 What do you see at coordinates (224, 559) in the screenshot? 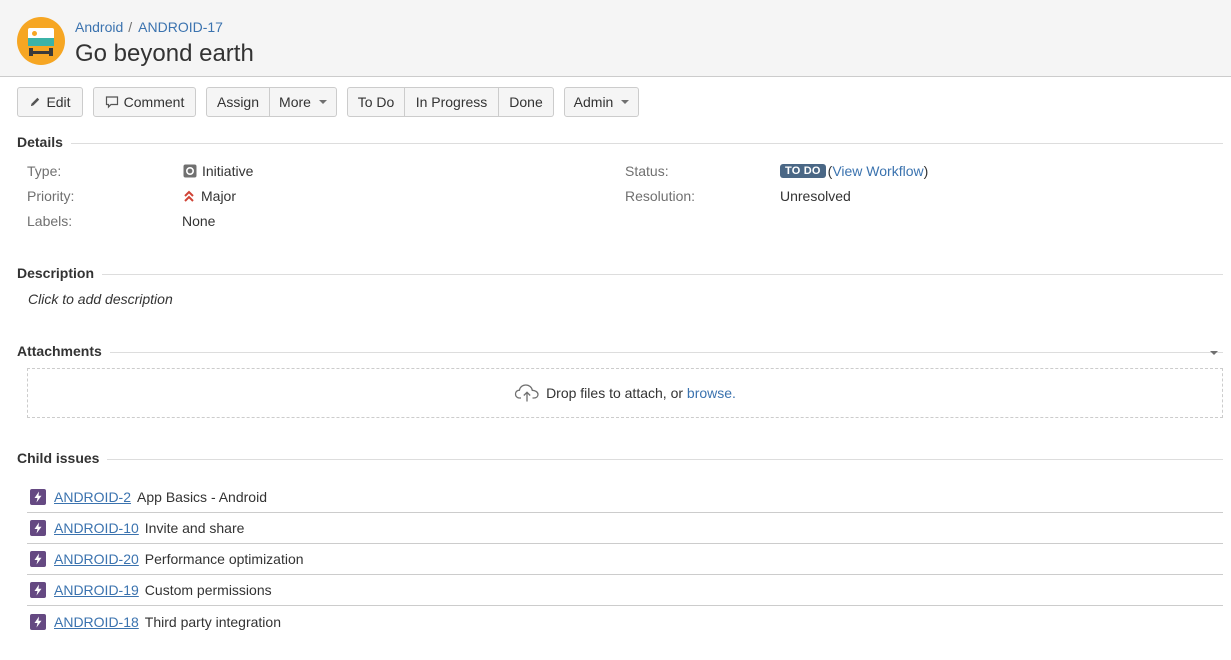
I see `child-issue-summary: Performance optimization` at bounding box center [224, 559].